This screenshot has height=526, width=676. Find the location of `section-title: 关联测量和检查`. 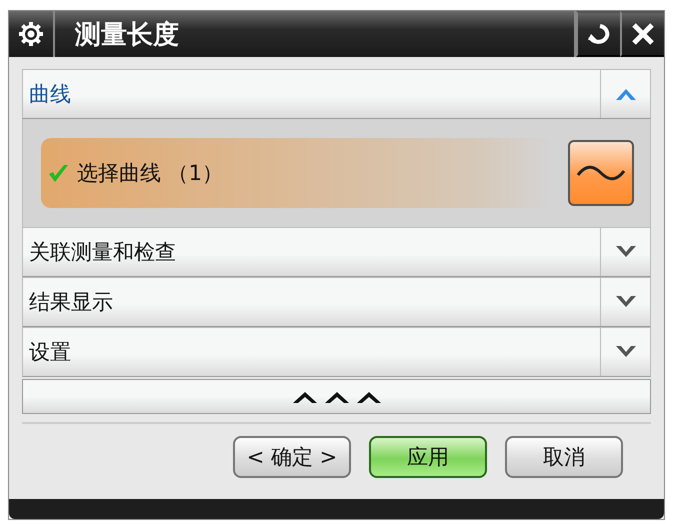

section-title: 关联测量和检查 is located at coordinates (311, 252).